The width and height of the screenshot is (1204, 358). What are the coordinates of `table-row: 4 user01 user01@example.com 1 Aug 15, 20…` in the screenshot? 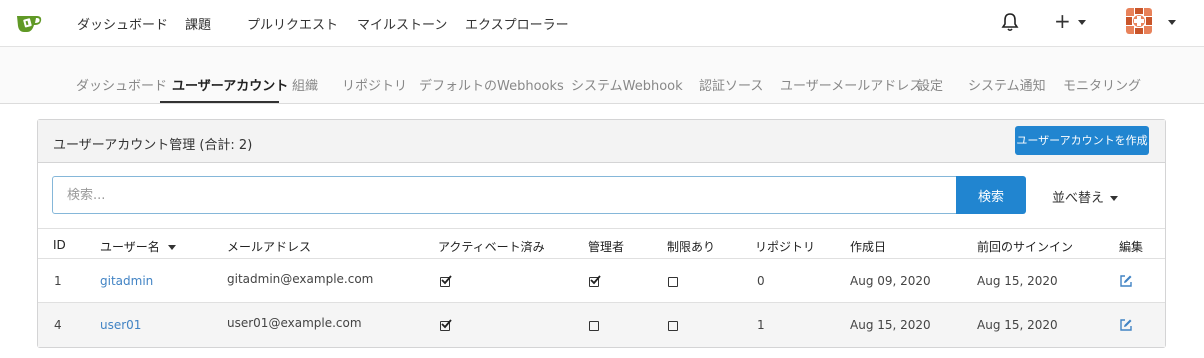 It's located at (601, 325).